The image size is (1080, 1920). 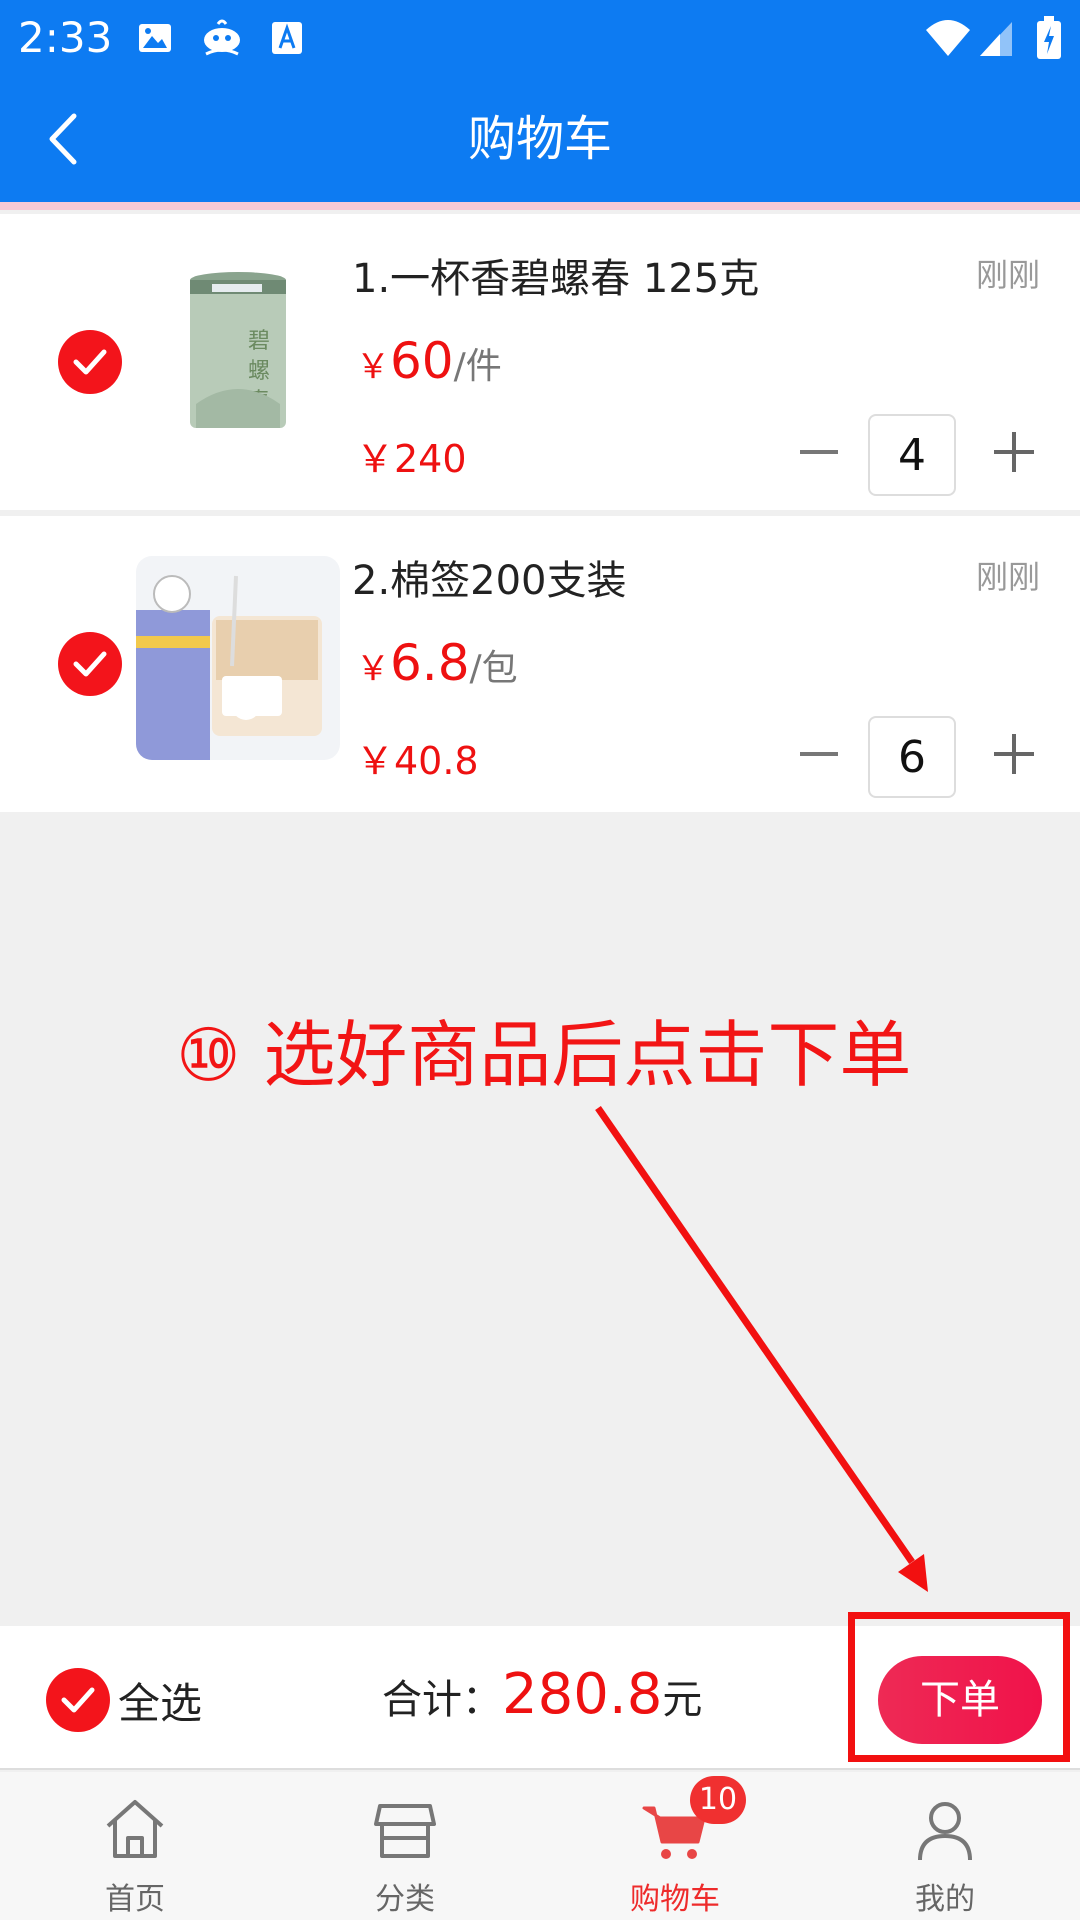 What do you see at coordinates (259, 371) in the screenshot?
I see `svg-text: 螺` at bounding box center [259, 371].